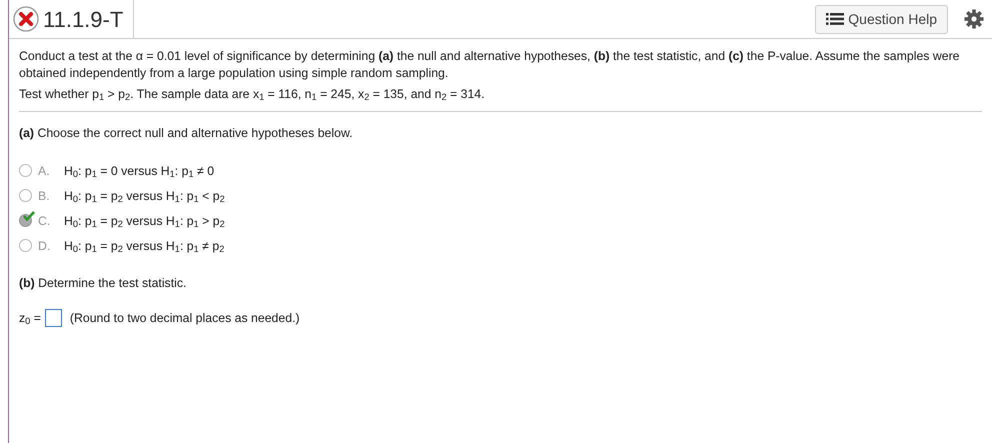  I want to click on question-text: Conduct a test at the α = 0.01 level of significance by determining (a) the null and alternative hypotheses, (b) the test statistic, and (c) the P-value. Assume the samples were obtained independently from a large population using simple random sampling., so click(489, 65).